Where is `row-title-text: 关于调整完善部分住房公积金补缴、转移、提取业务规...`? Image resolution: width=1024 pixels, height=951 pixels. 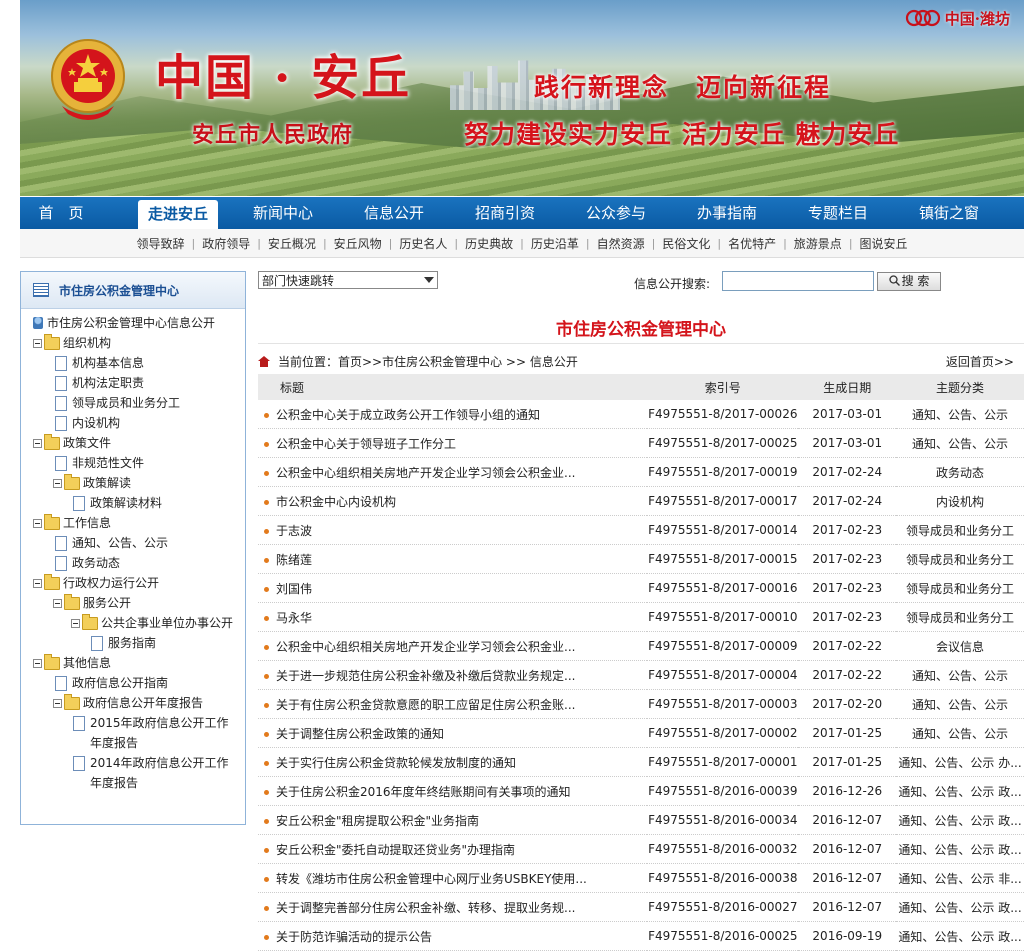
row-title-text: 关于调整完善部分住房公积金补缴、转移、提取业务规... is located at coordinates (425, 908).